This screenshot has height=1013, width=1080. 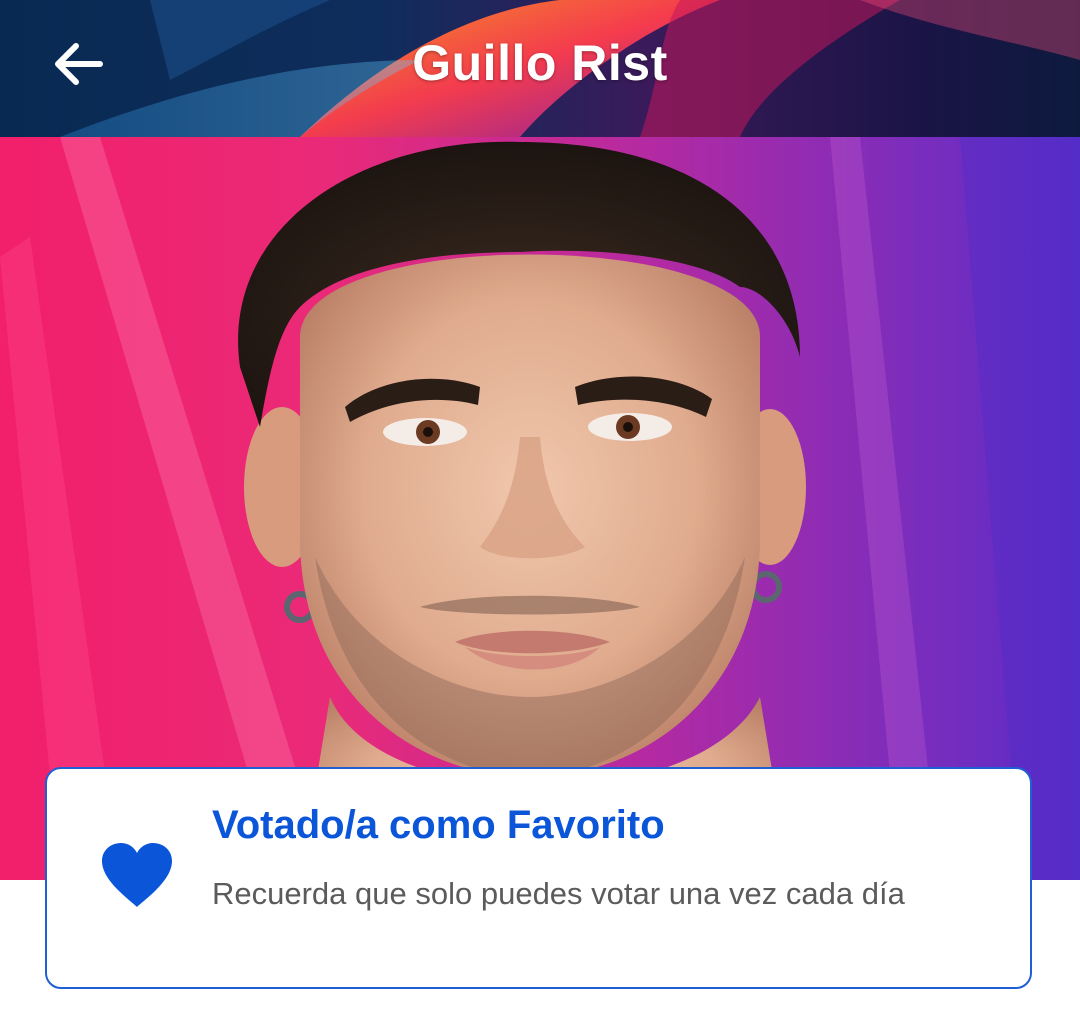 What do you see at coordinates (540, 63) in the screenshot?
I see `page-title: Guillo Rist` at bounding box center [540, 63].